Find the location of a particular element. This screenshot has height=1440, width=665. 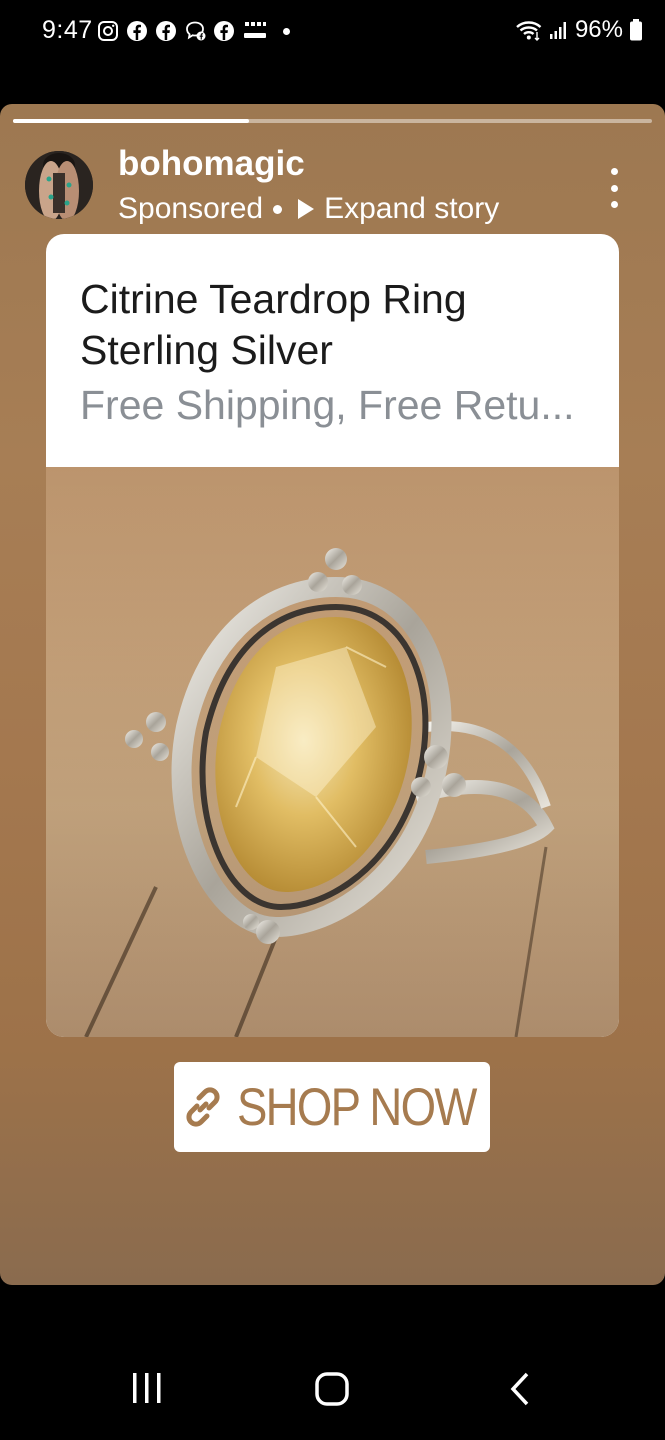

link-icon is located at coordinates (203, 1107).